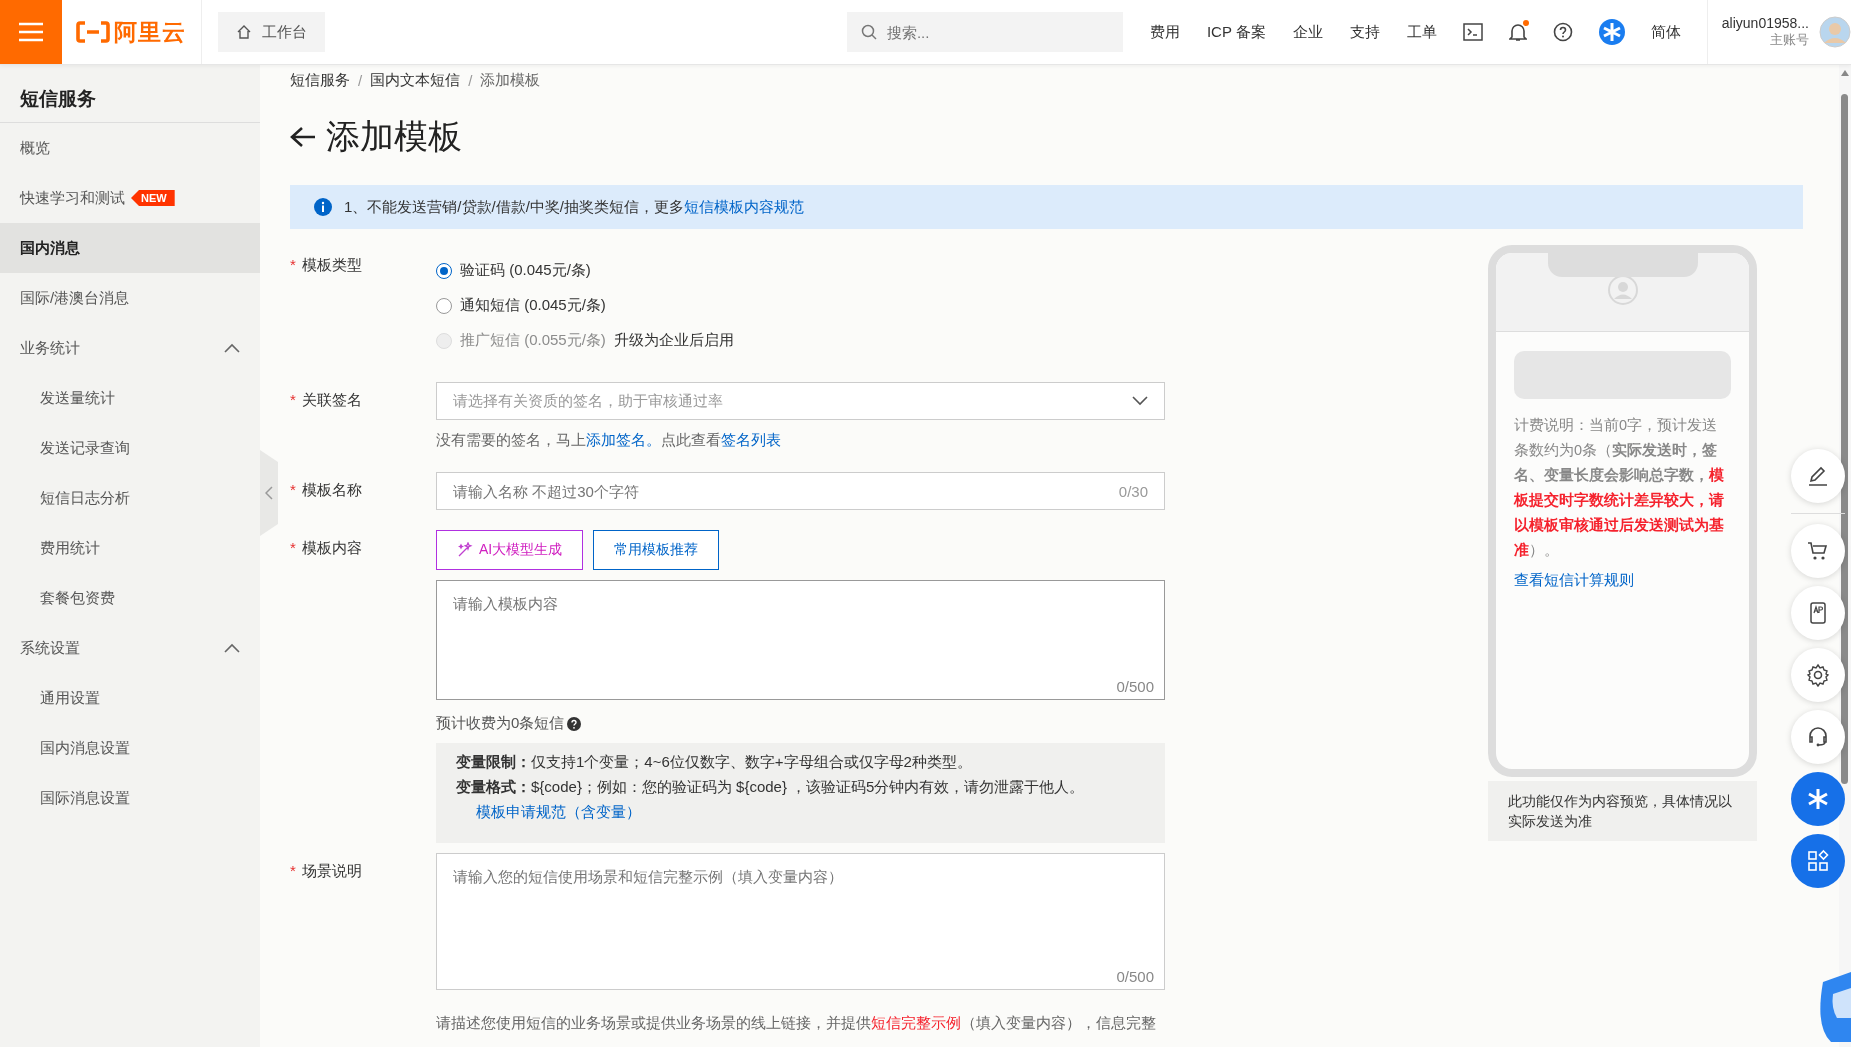 This screenshot has width=1851, height=1047. What do you see at coordinates (93, 32) in the screenshot?
I see `logo-icon` at bounding box center [93, 32].